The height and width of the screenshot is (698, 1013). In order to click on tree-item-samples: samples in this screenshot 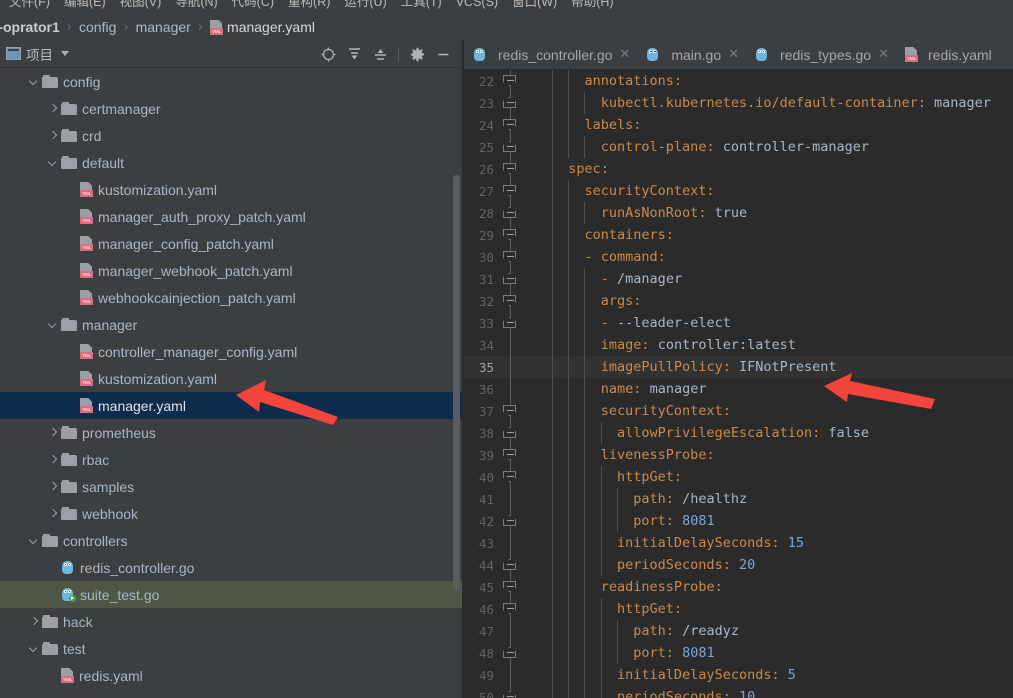, I will do `click(231, 486)`.